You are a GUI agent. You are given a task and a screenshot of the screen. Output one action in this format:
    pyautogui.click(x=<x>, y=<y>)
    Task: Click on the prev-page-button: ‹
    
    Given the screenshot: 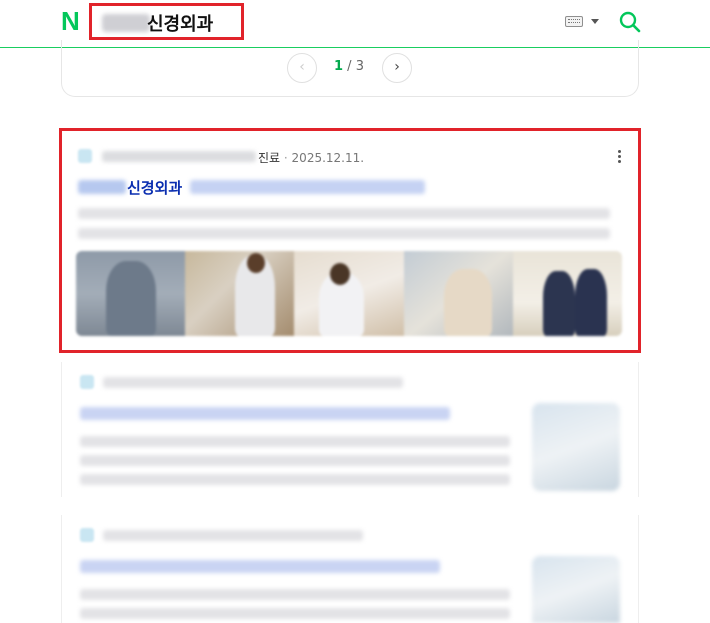 What is the action you would take?
    pyautogui.click(x=302, y=68)
    